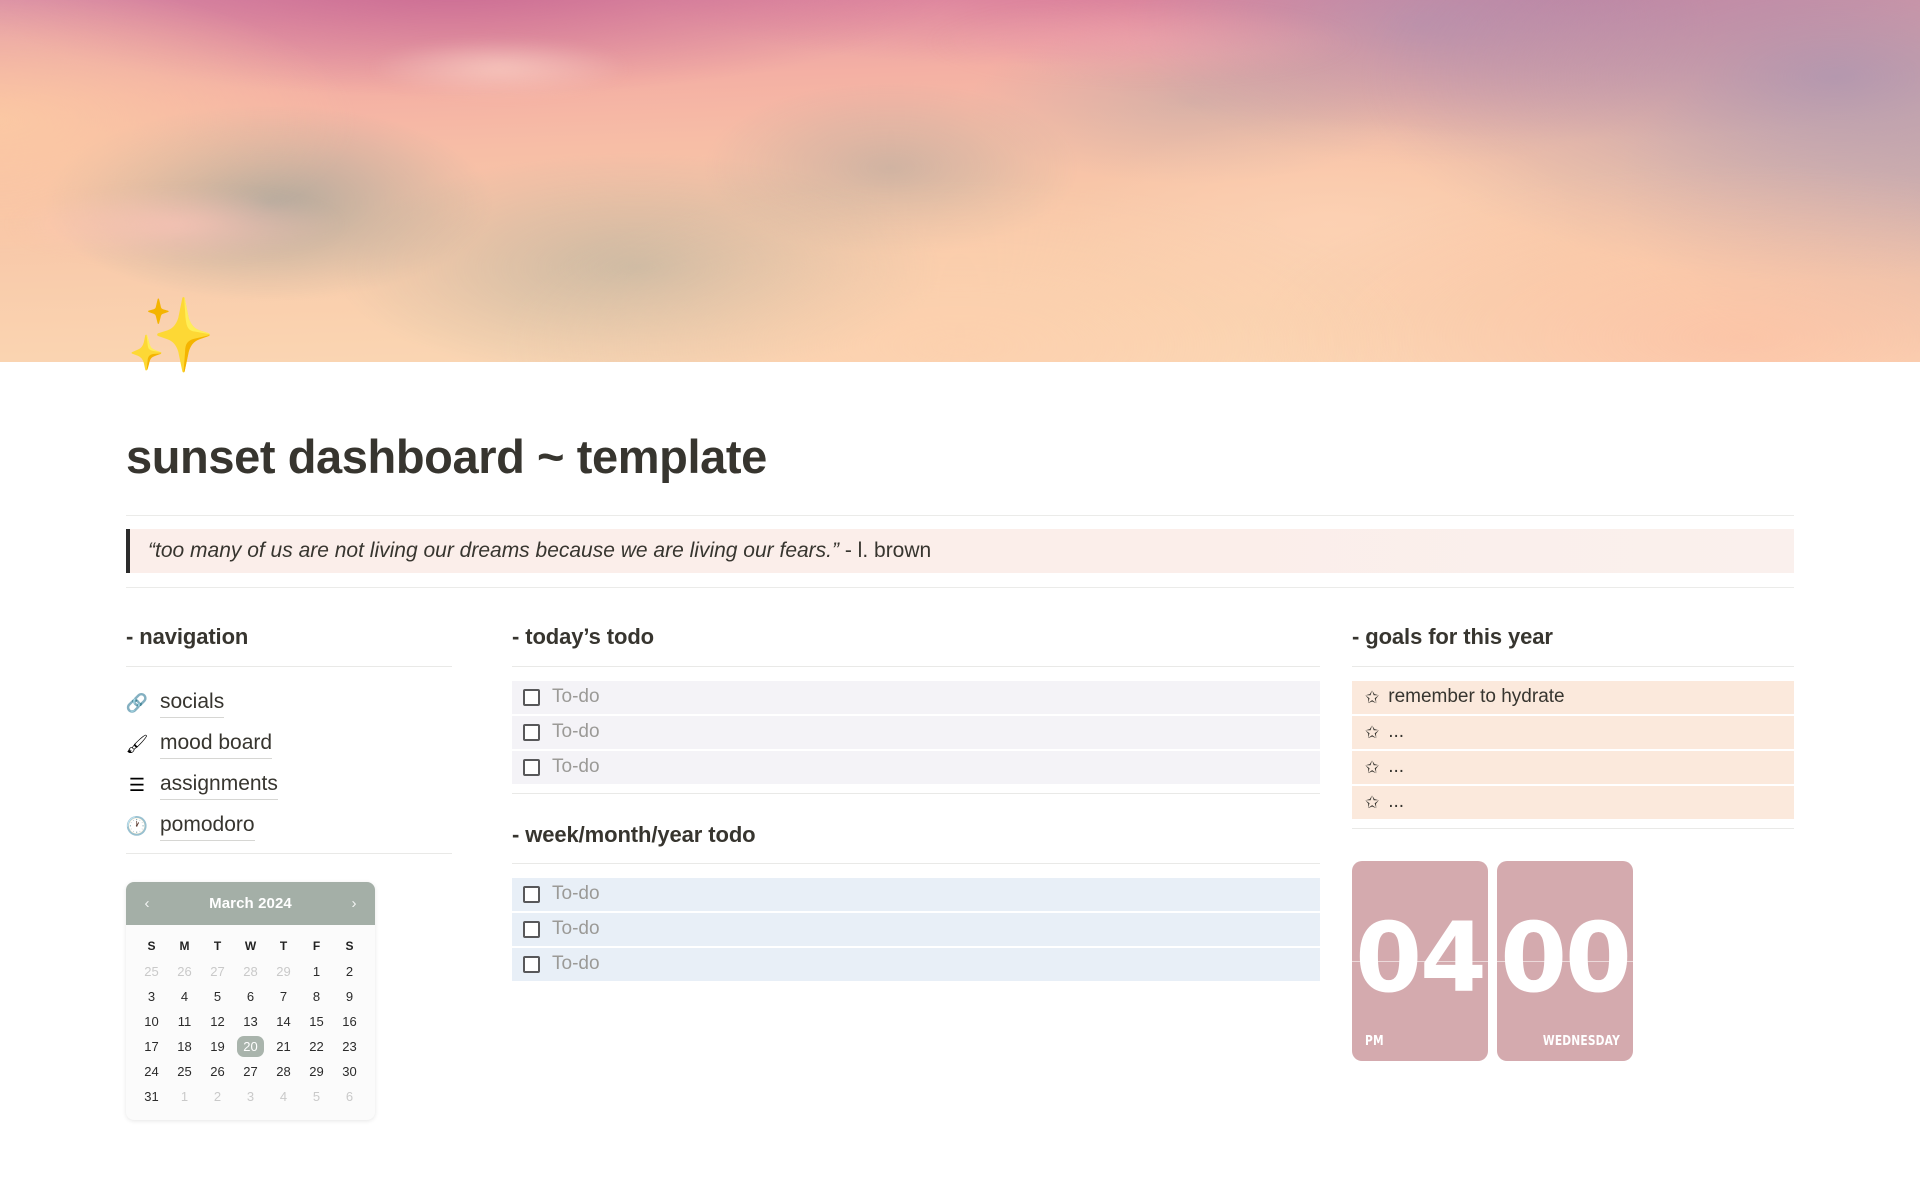 This screenshot has width=1920, height=1199. I want to click on calendar-day-number: 6, so click(250, 996).